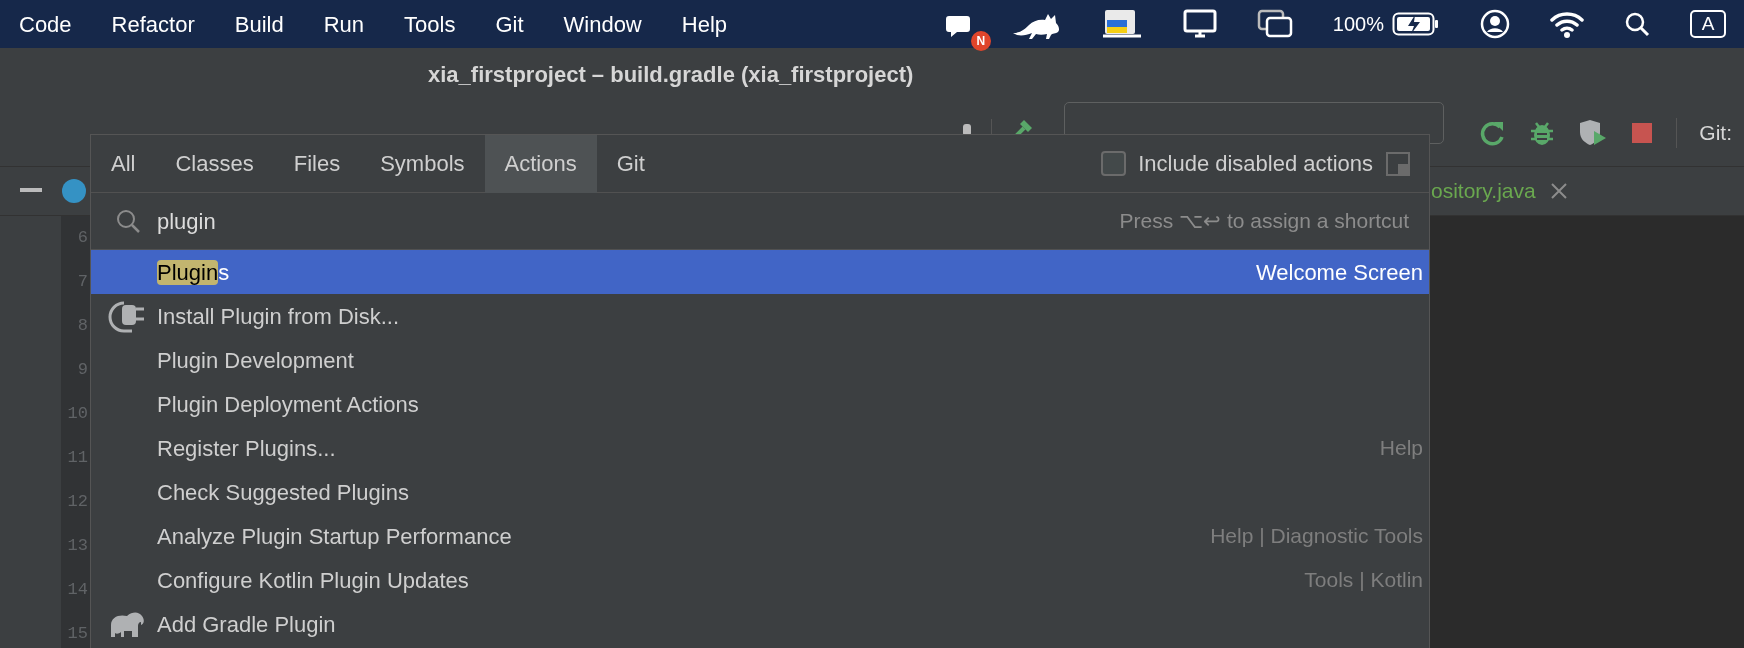 This screenshot has width=1744, height=648. Describe the element at coordinates (1558, 191) in the screenshot. I see `close-icon` at that location.